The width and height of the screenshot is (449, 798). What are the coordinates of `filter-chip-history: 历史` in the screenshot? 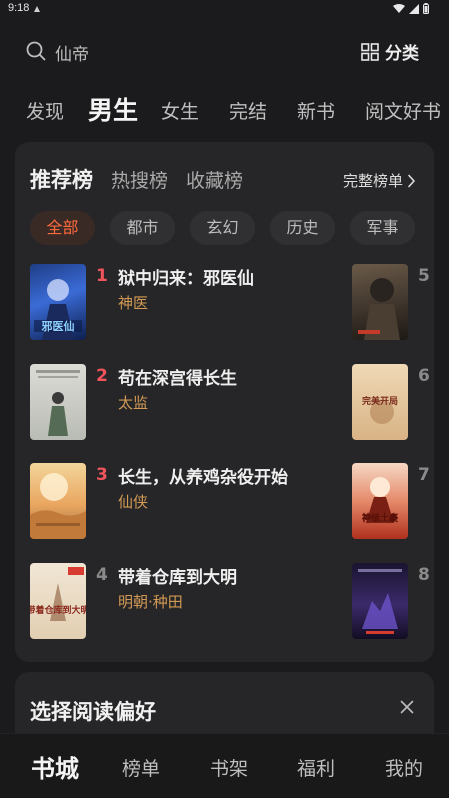 It's located at (302, 228).